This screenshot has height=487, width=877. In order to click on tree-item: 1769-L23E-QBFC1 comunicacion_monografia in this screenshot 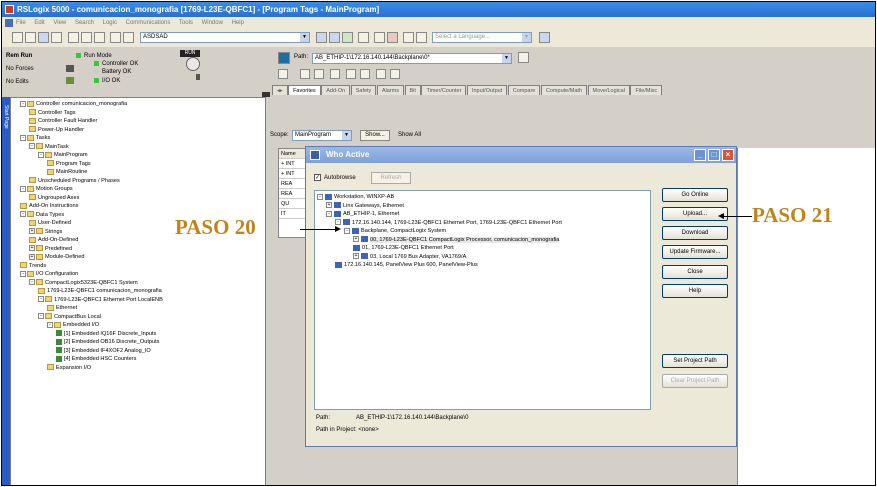, I will do `click(138, 291)`.